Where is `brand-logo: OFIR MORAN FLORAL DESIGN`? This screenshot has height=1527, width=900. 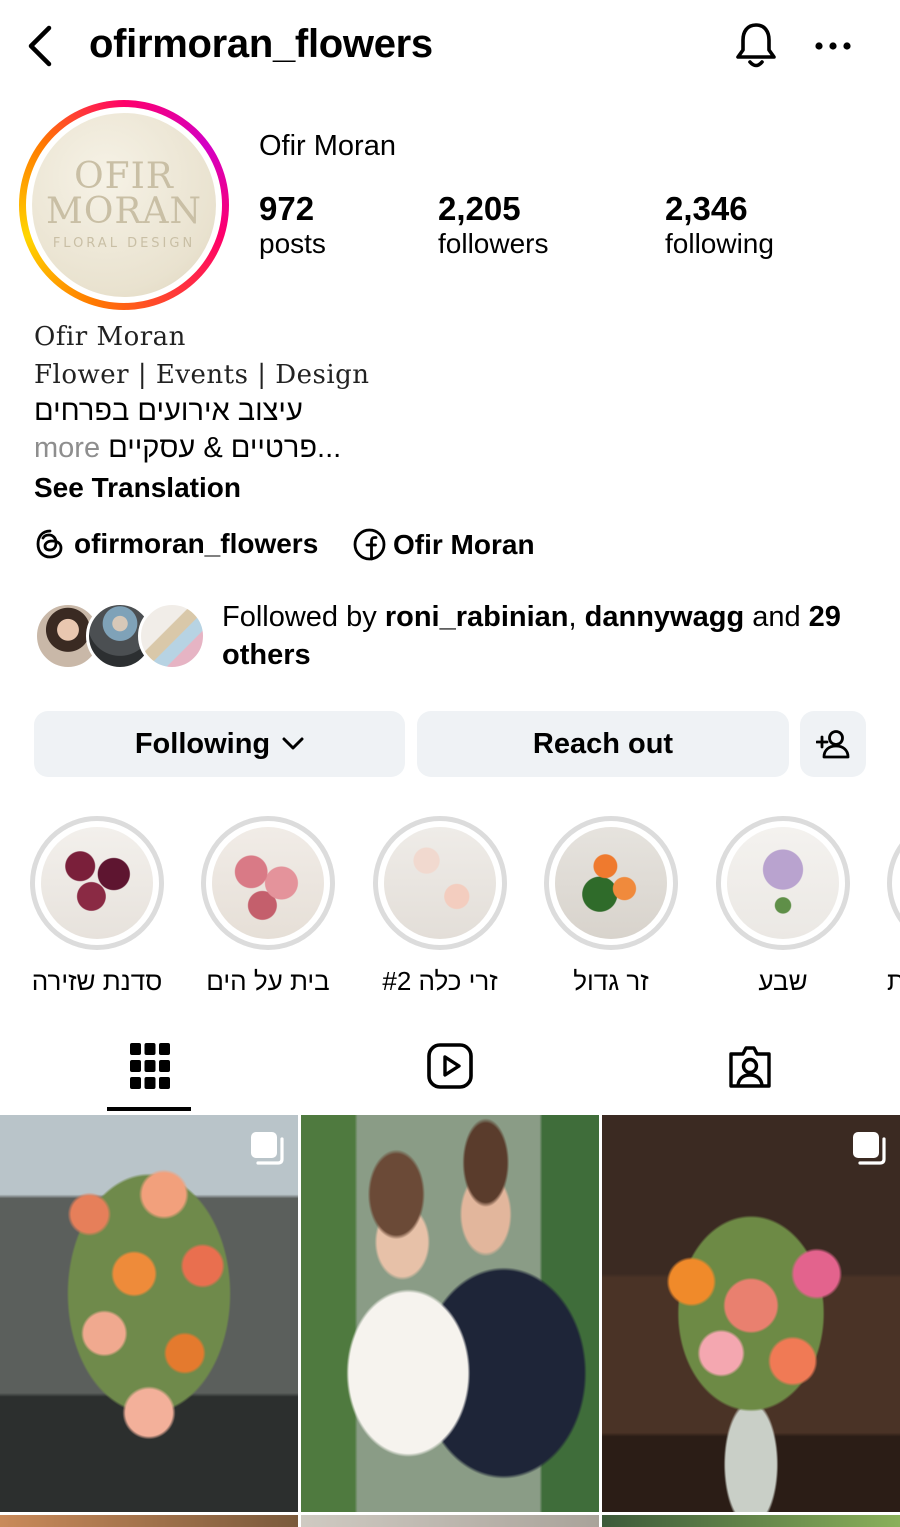
brand-logo: OFIR MORAN FLORAL DESIGN is located at coordinates (124, 205).